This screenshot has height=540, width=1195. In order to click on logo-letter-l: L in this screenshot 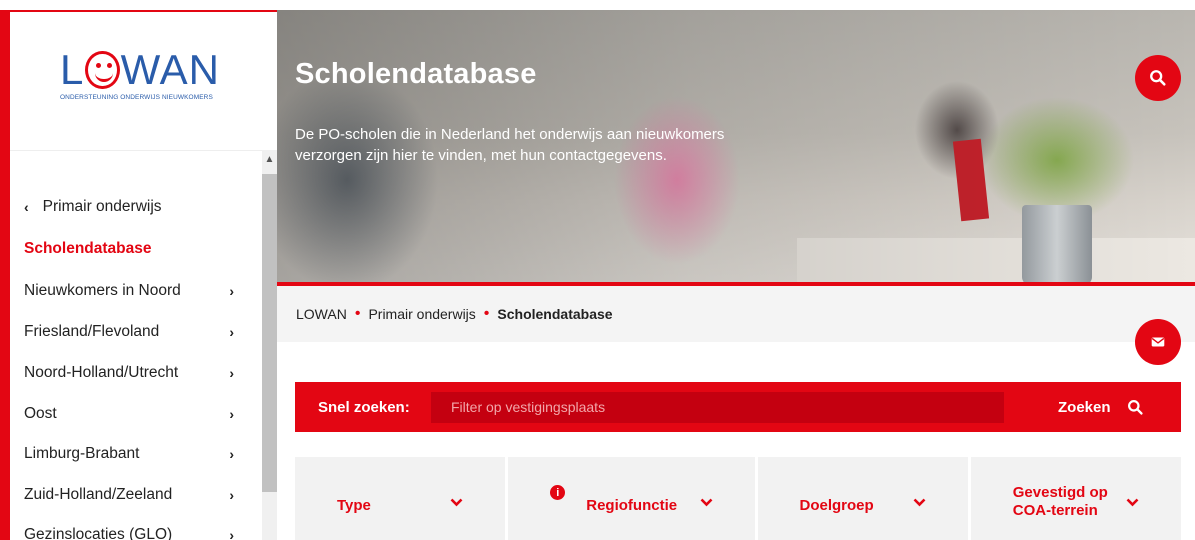, I will do `click(72, 69)`.